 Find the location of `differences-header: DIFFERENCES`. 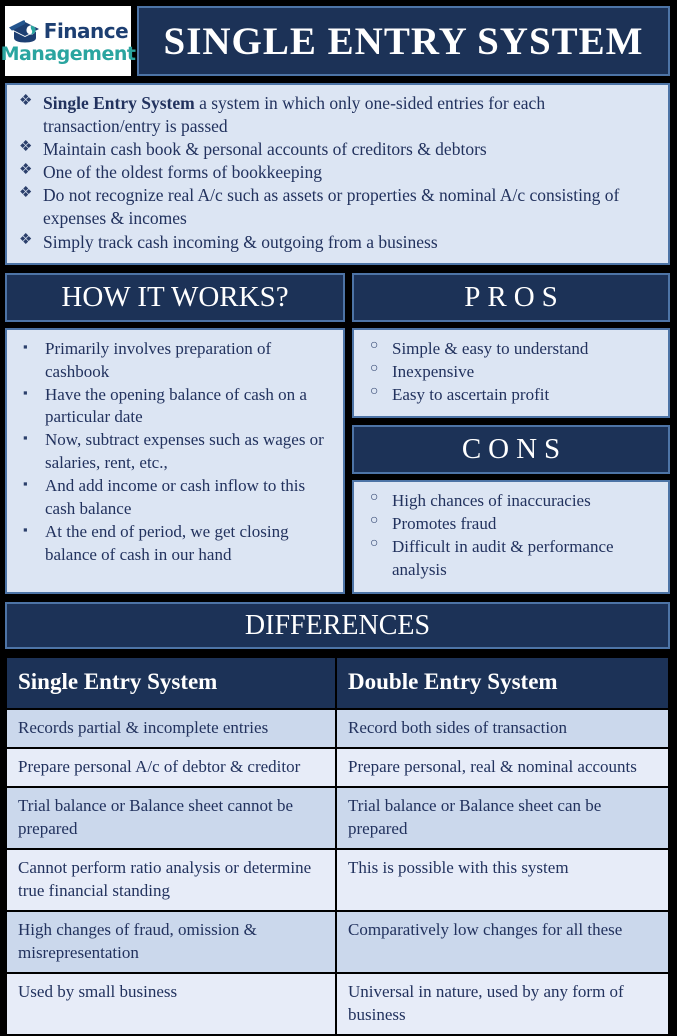

differences-header: DIFFERENCES is located at coordinates (337, 626).